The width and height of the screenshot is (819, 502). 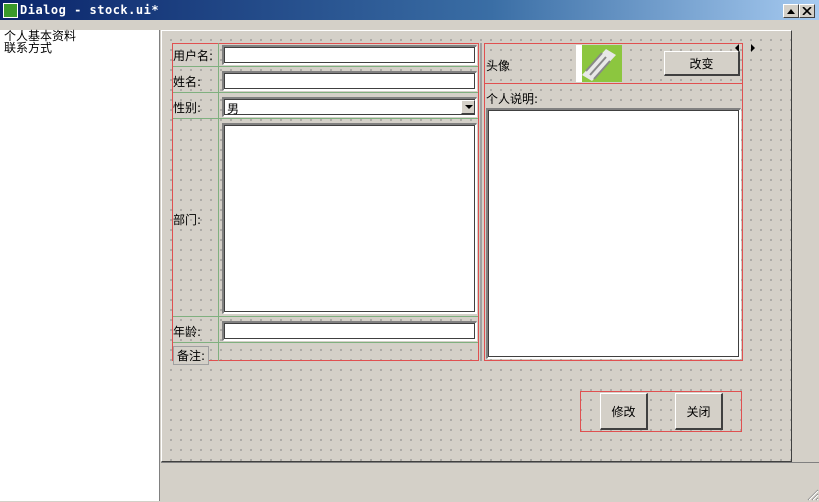 What do you see at coordinates (349, 55) in the screenshot?
I see `username-input` at bounding box center [349, 55].